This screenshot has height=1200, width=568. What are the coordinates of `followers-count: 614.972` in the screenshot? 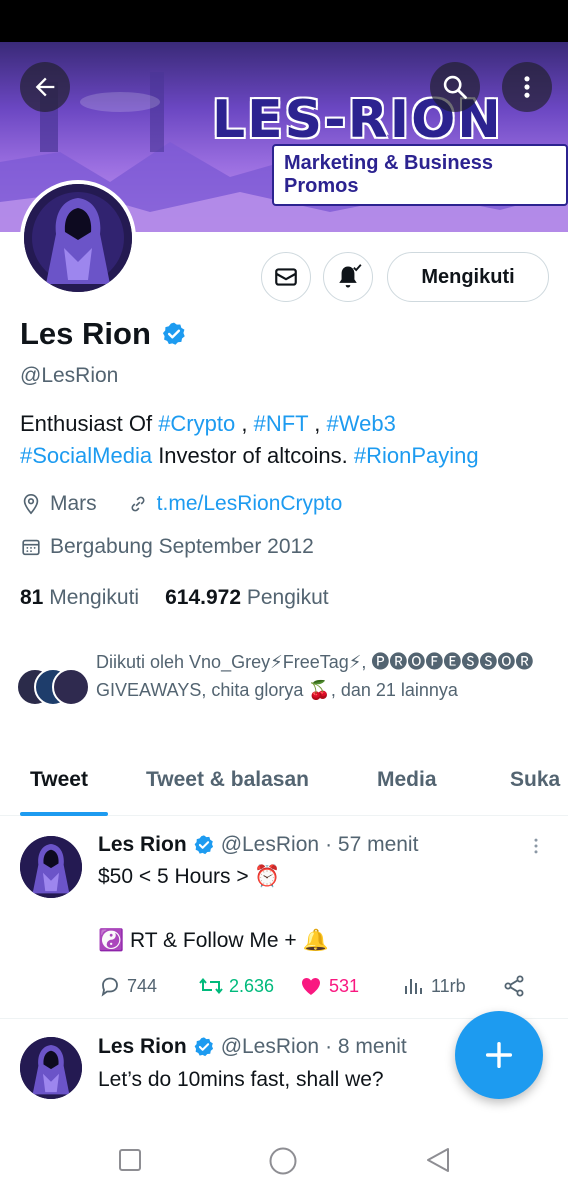 It's located at (203, 597).